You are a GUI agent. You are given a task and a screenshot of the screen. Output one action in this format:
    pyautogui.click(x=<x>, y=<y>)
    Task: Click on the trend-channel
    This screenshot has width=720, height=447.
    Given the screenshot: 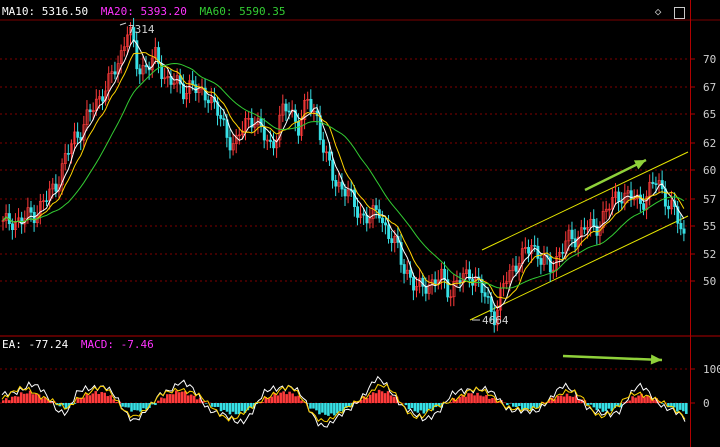 What is the action you would take?
    pyautogui.click(x=579, y=236)
    